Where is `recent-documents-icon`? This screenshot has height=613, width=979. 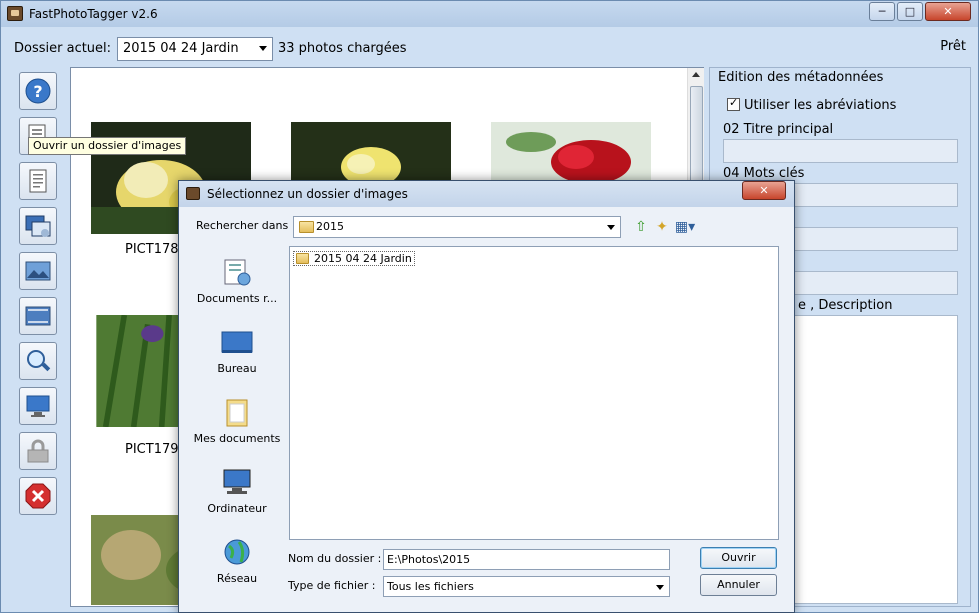 recent-documents-icon is located at coordinates (237, 272).